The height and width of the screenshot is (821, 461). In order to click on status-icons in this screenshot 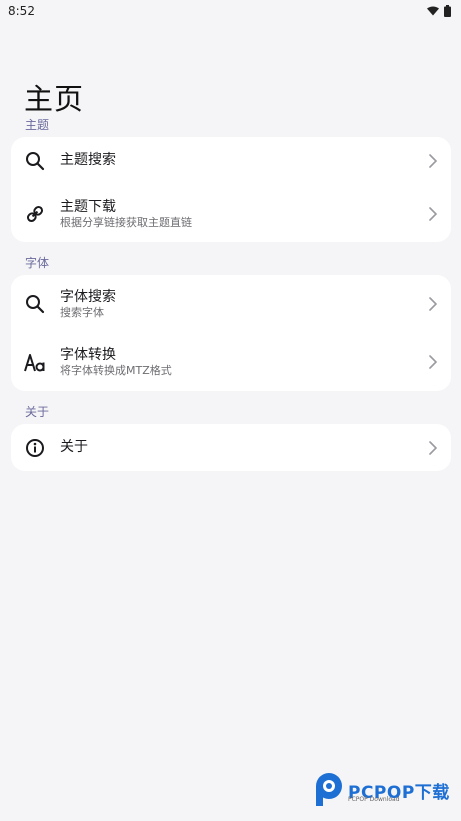, I will do `click(439, 11)`.